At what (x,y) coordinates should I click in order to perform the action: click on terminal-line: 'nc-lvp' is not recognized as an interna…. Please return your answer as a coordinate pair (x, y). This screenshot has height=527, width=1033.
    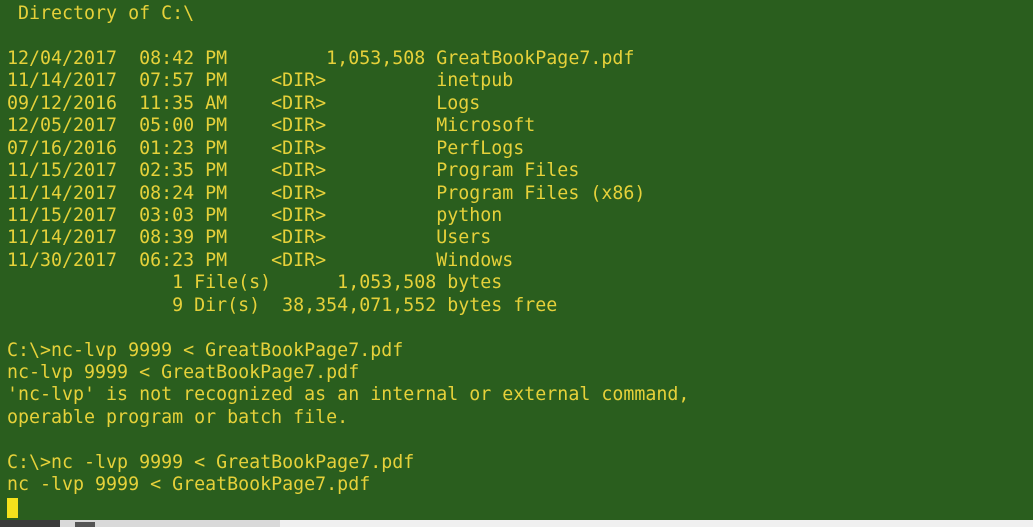
    Looking at the image, I should click on (348, 395).